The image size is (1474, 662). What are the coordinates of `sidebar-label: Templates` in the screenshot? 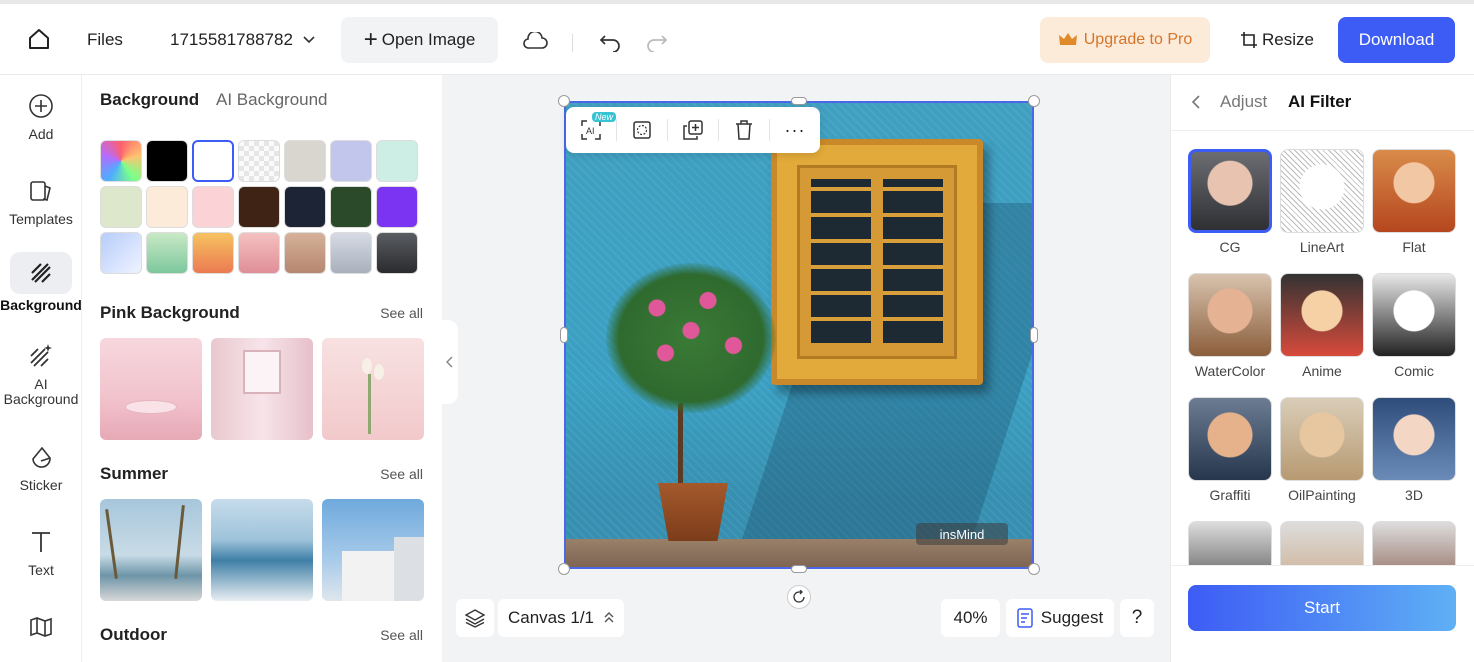 It's located at (41, 219).